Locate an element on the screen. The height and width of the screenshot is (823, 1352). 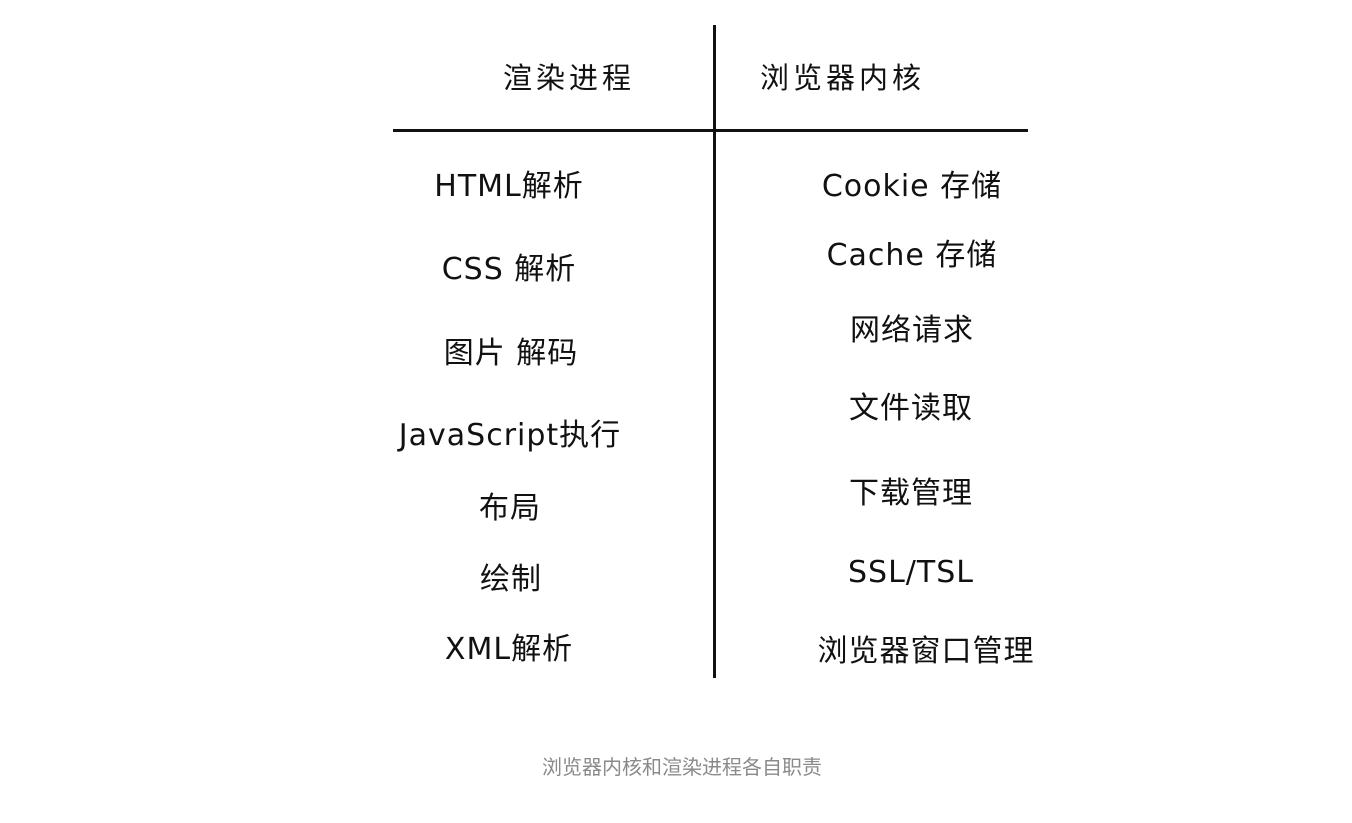
right-item-window-manage: 浏览器窗口管理 is located at coordinates (926, 651).